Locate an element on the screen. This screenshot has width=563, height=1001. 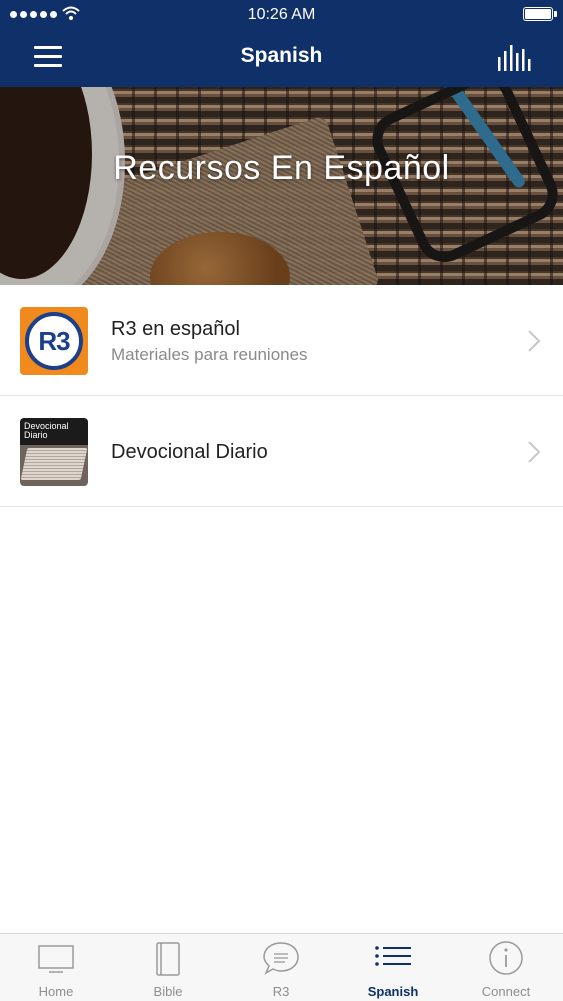
tab-home: Home is located at coordinates (56, 967).